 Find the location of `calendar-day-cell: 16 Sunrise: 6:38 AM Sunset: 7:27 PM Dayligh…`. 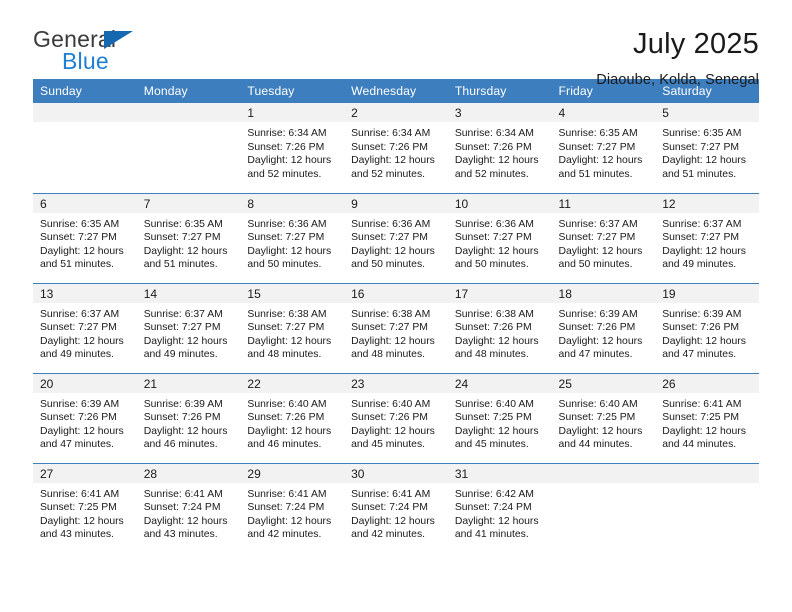

calendar-day-cell: 16 Sunrise: 6:38 AM Sunset: 7:27 PM Dayligh… is located at coordinates (396, 327).